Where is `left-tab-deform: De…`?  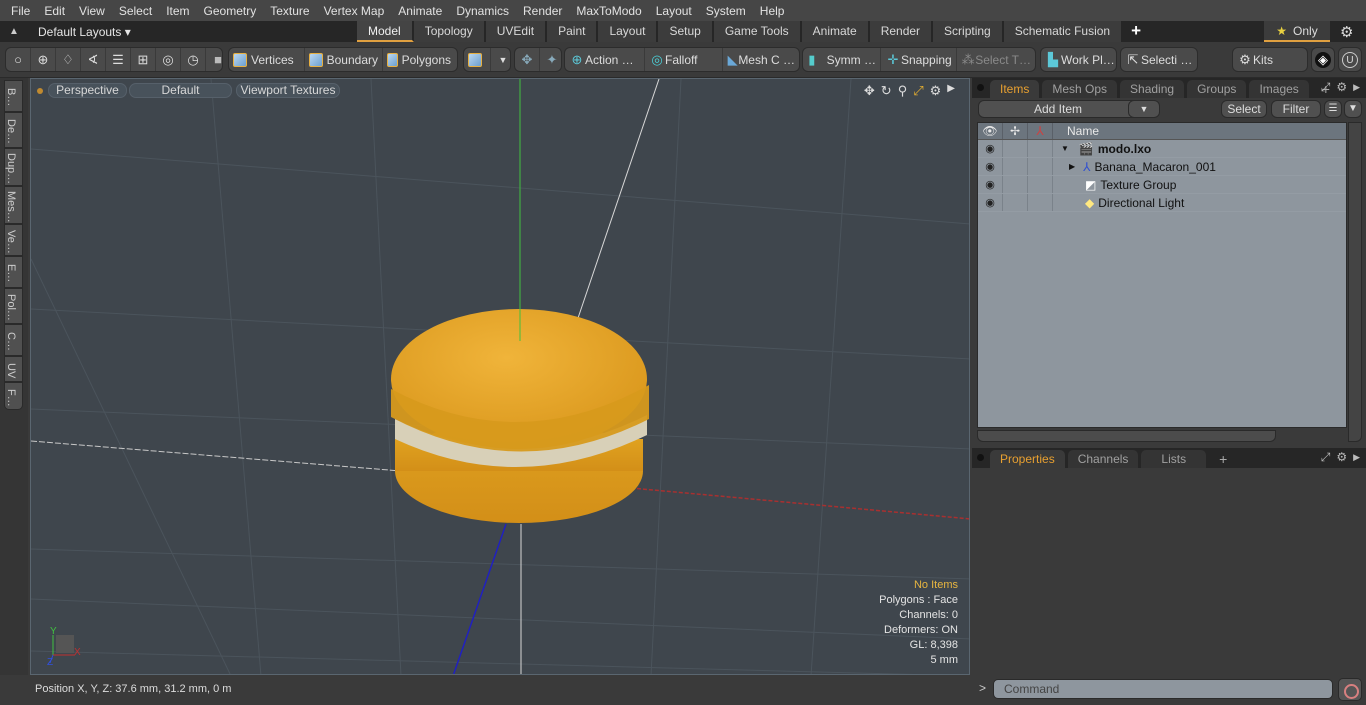 left-tab-deform: De… is located at coordinates (13, 130).